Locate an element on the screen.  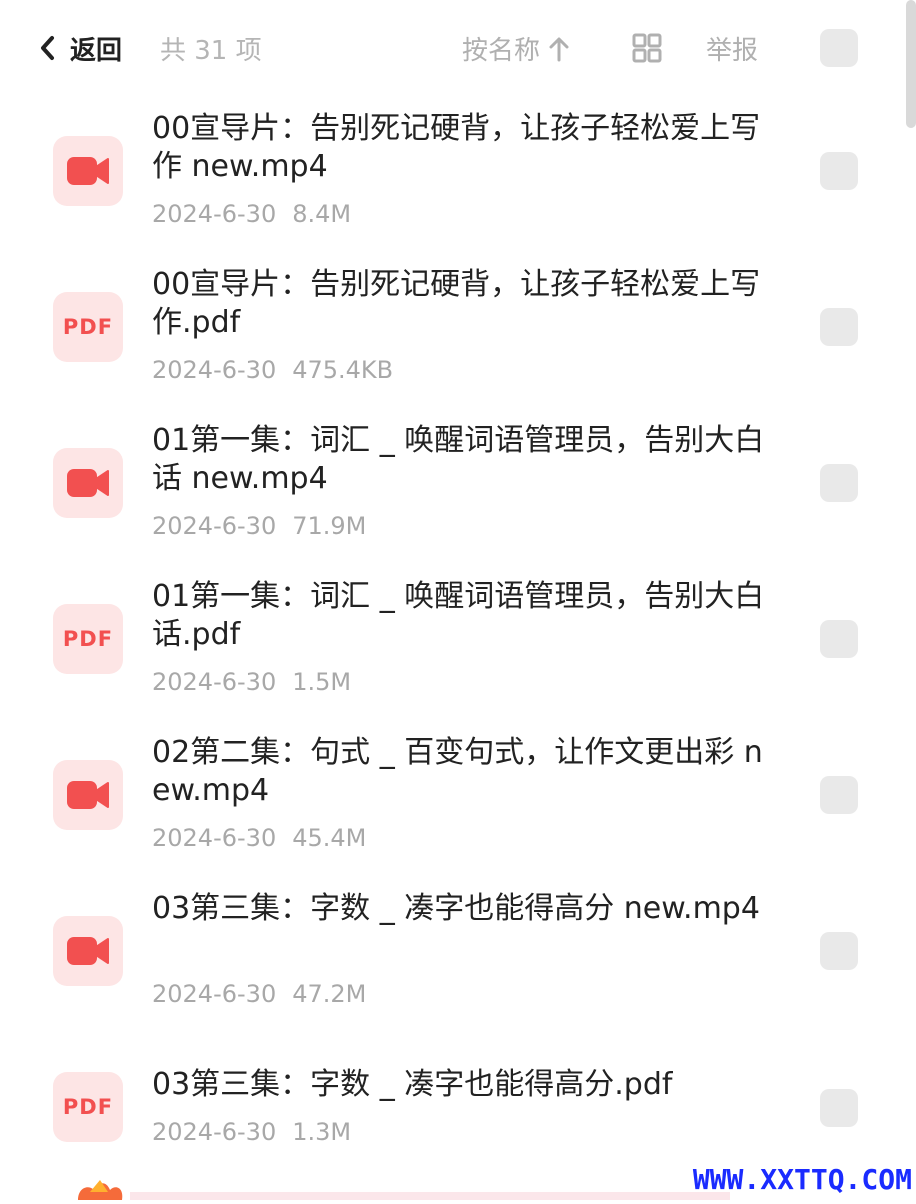
file-size: 8.4M is located at coordinates (322, 214).